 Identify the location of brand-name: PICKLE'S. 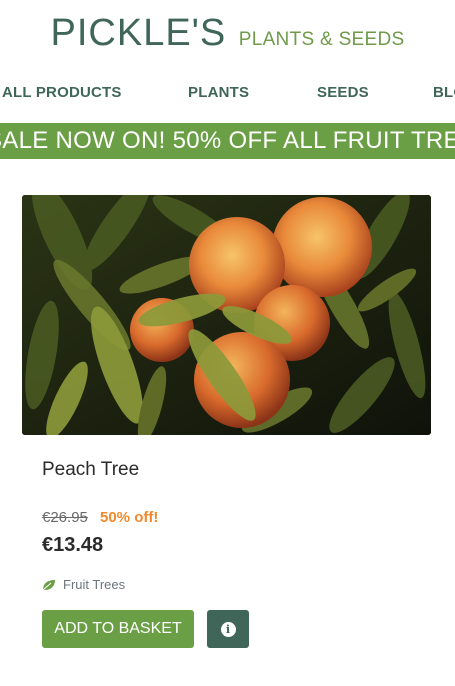
(138, 33).